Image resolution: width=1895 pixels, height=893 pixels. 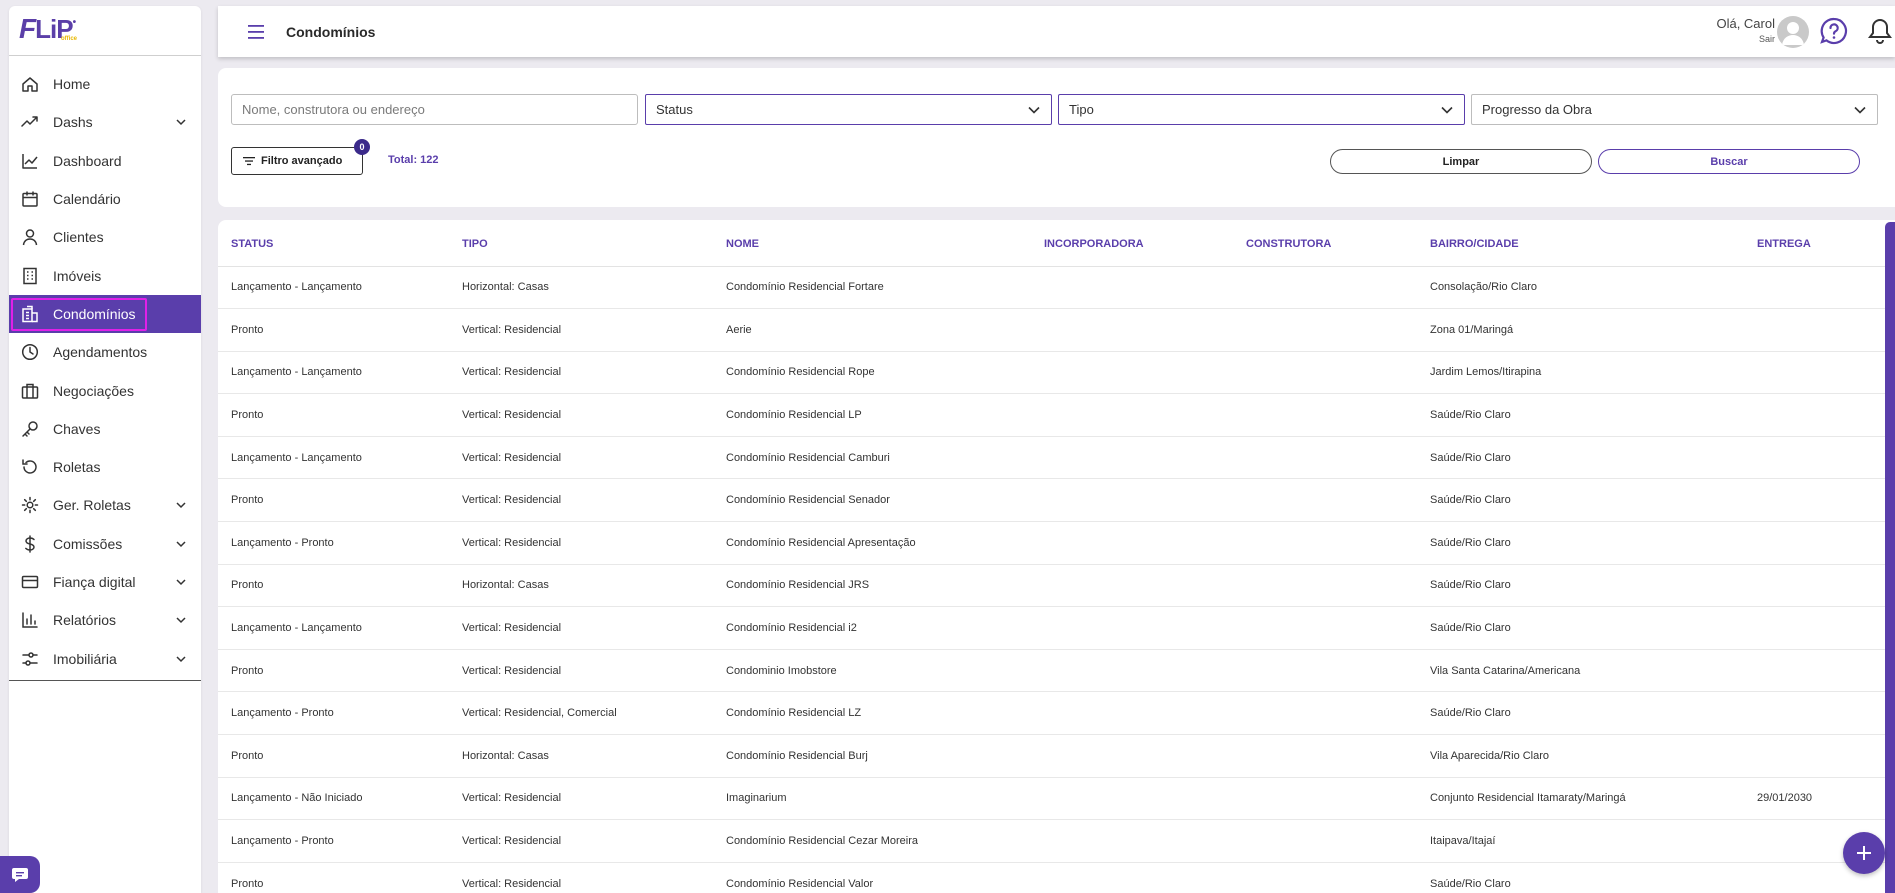 I want to click on progresso-select: Progresso da Obra, so click(x=1674, y=109).